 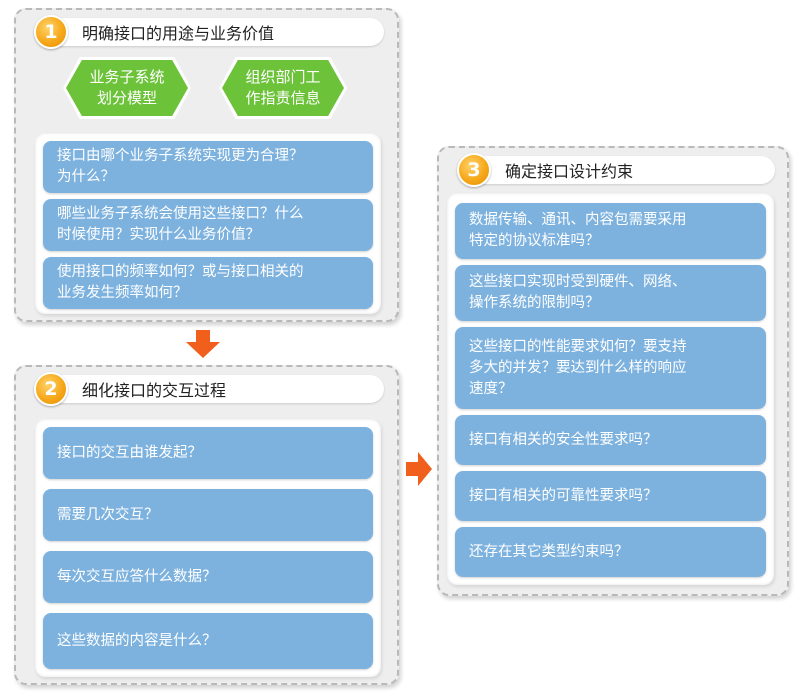 What do you see at coordinates (419, 469) in the screenshot?
I see `arrow-right-icon` at bounding box center [419, 469].